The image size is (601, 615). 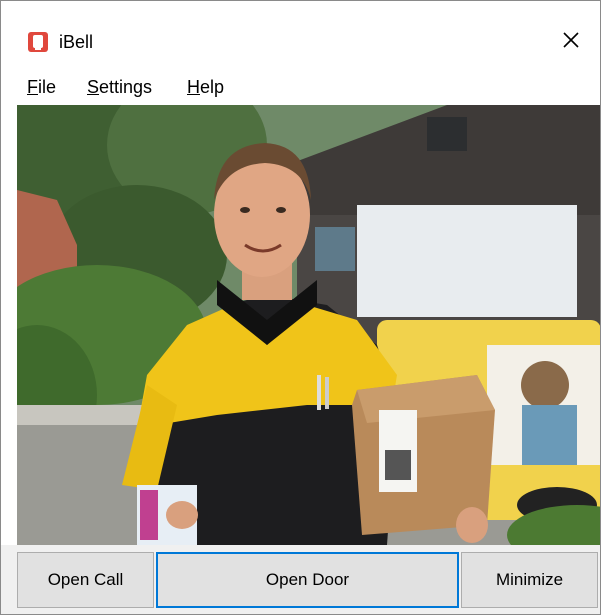 What do you see at coordinates (93, 87) in the screenshot?
I see `menu-settings-mnemonic: S` at bounding box center [93, 87].